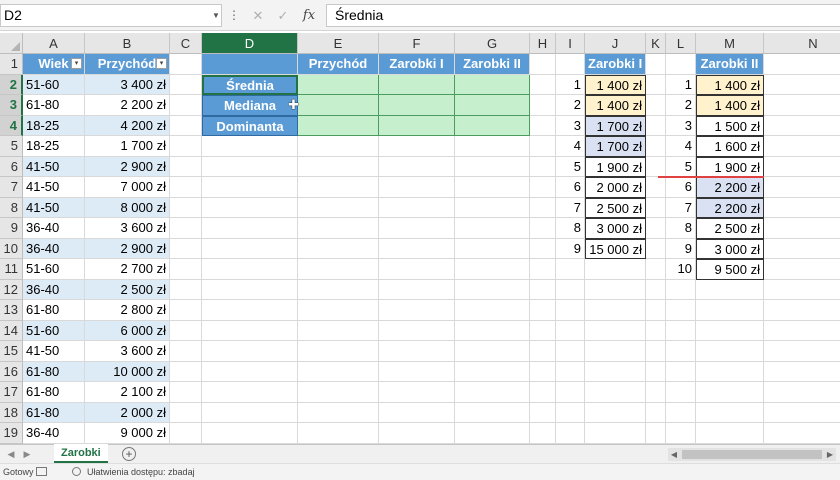  What do you see at coordinates (54, 351) in the screenshot?
I see `table1-cell-wiek: 41-50` at bounding box center [54, 351].